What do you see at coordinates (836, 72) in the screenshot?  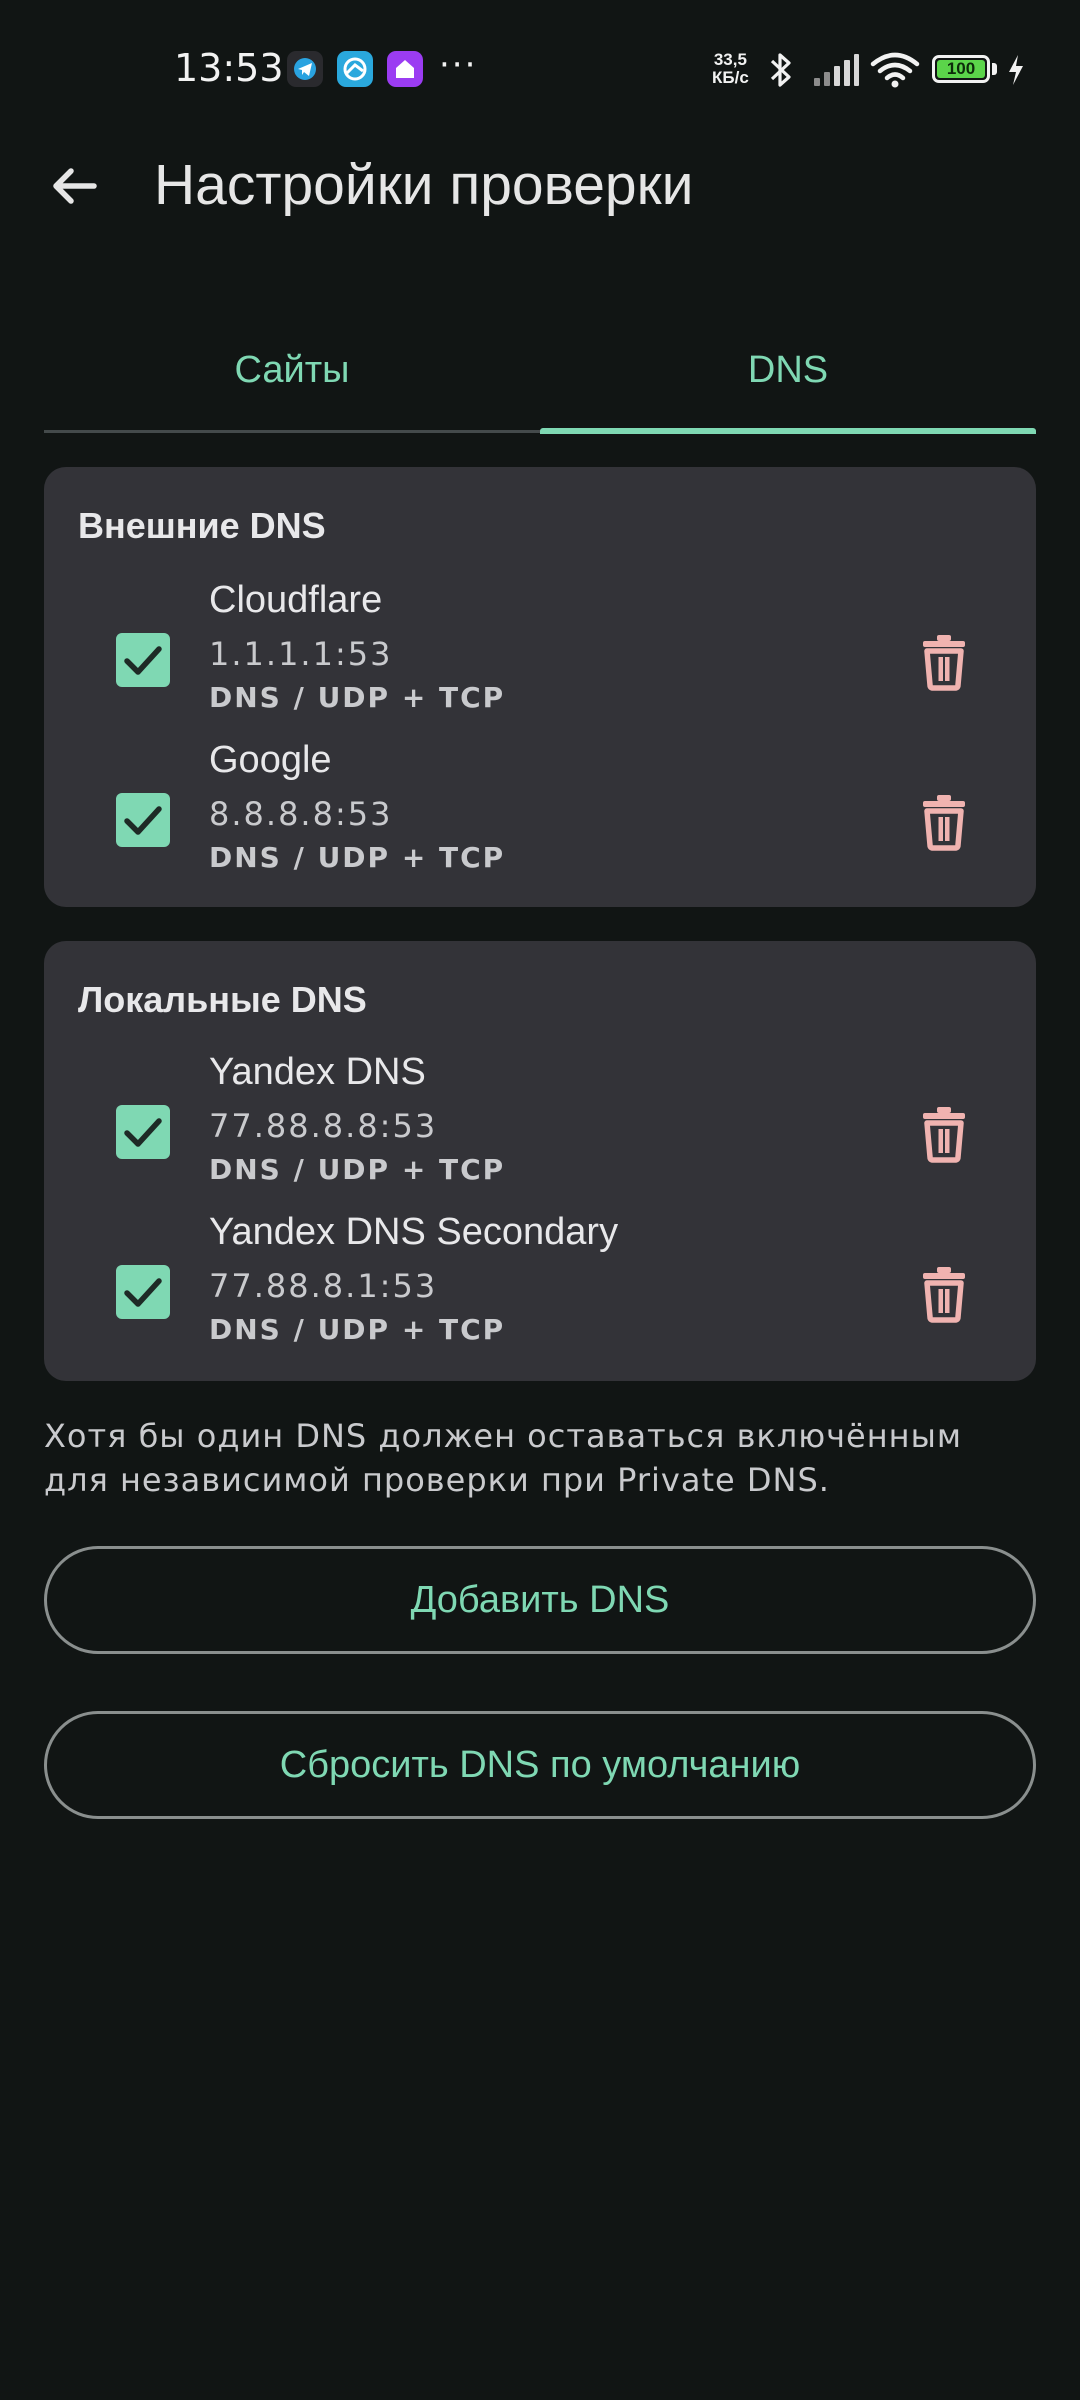 I see `signal-icon` at bounding box center [836, 72].